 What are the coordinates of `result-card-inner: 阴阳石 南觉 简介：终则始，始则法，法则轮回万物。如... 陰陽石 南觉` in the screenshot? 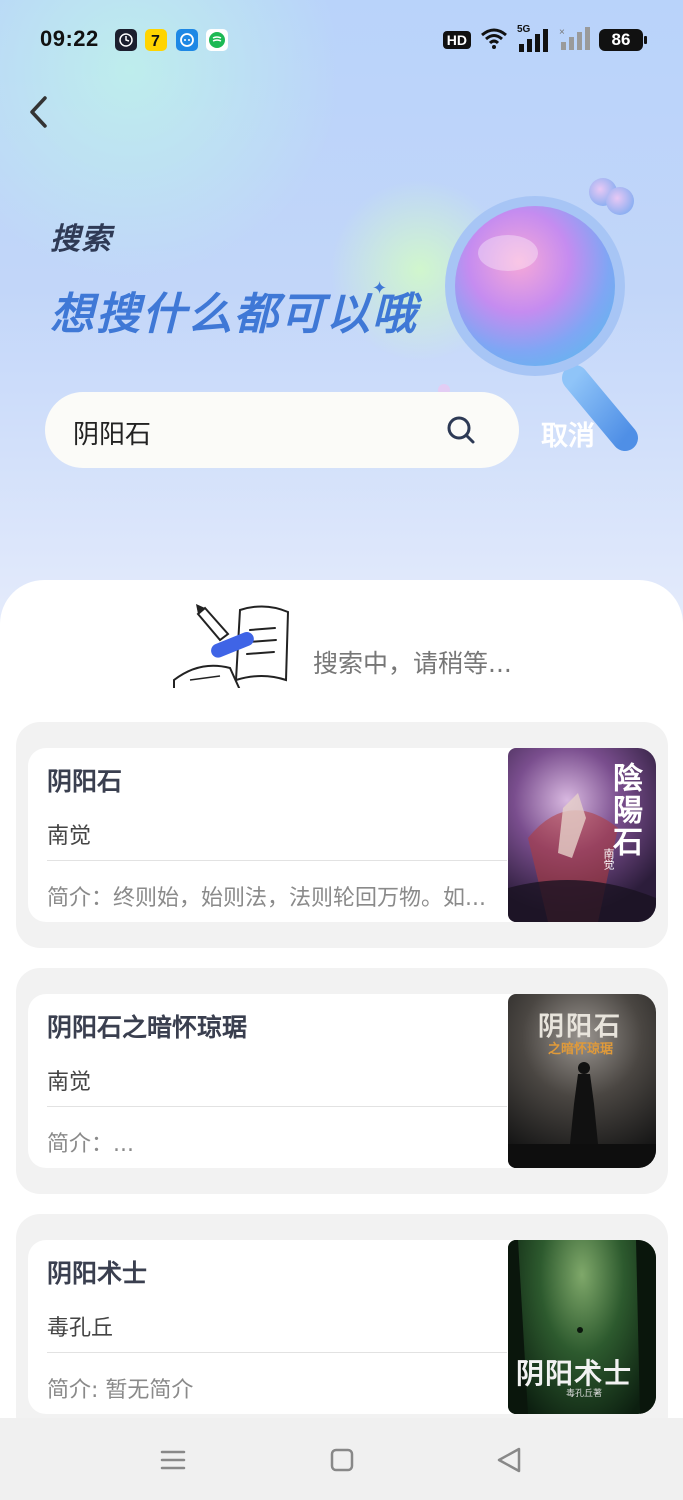 It's located at (342, 835).